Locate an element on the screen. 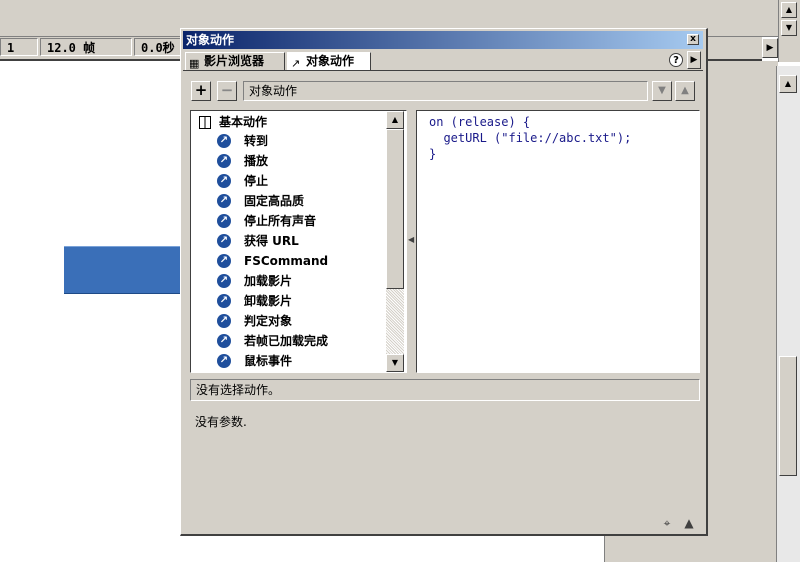 Image resolution: width=800 pixels, height=562 pixels. timeline-scroll-right-arrow: ▶ is located at coordinates (770, 48).